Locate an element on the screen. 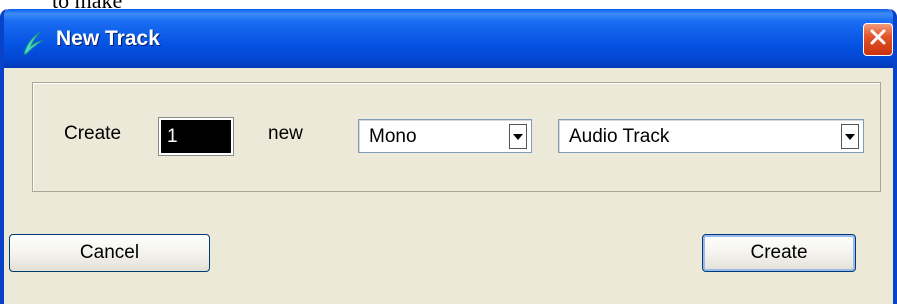  channel-select: Mono is located at coordinates (445, 136).